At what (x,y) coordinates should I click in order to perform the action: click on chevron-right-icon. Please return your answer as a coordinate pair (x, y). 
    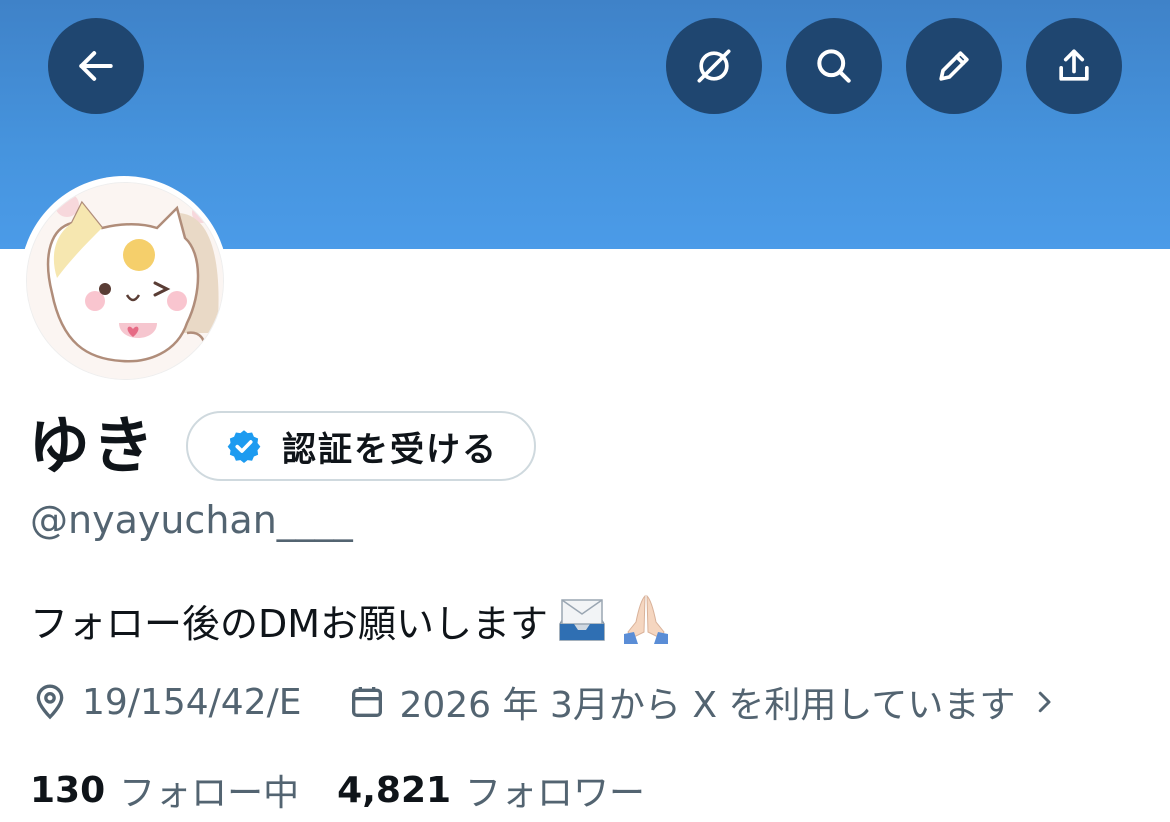
    Looking at the image, I should click on (1044, 702).